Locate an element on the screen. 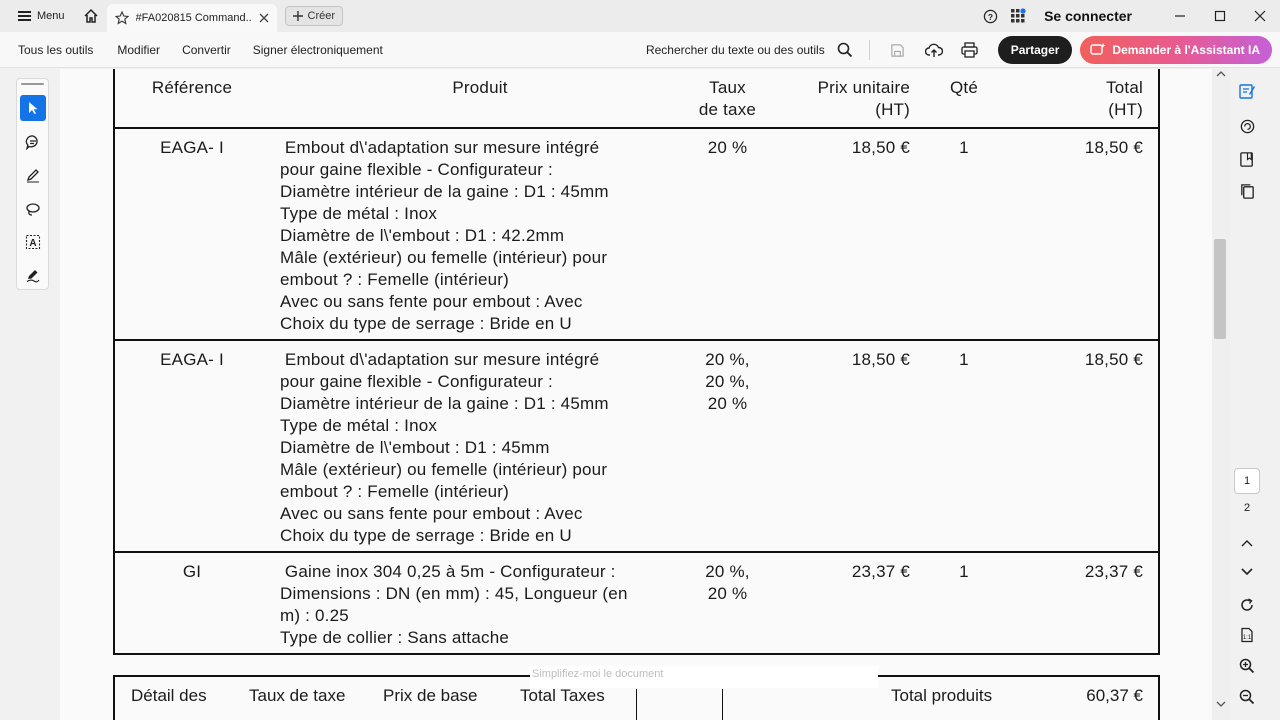 This screenshot has width=1280, height=720. row-tax-rate: 20 %, 20 %, 20 % is located at coordinates (727, 382).